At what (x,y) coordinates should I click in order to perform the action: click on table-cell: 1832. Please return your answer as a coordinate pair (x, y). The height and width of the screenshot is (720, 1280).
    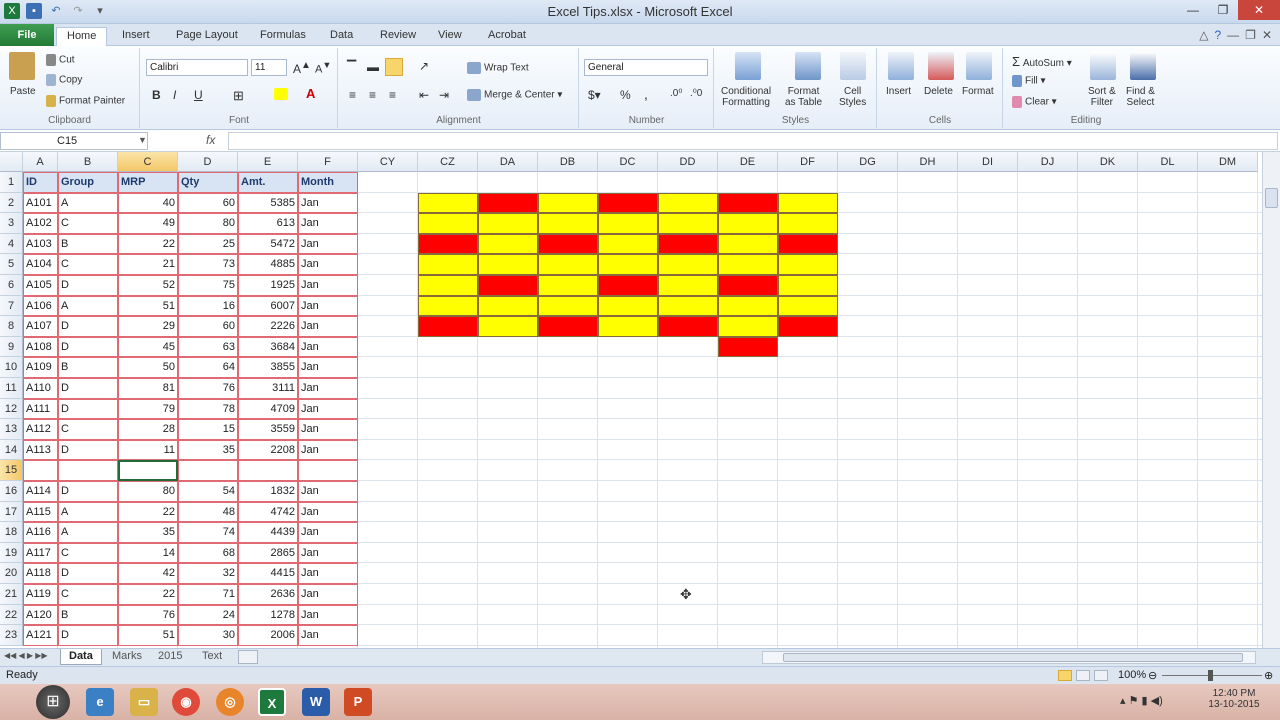
    Looking at the image, I should click on (268, 491).